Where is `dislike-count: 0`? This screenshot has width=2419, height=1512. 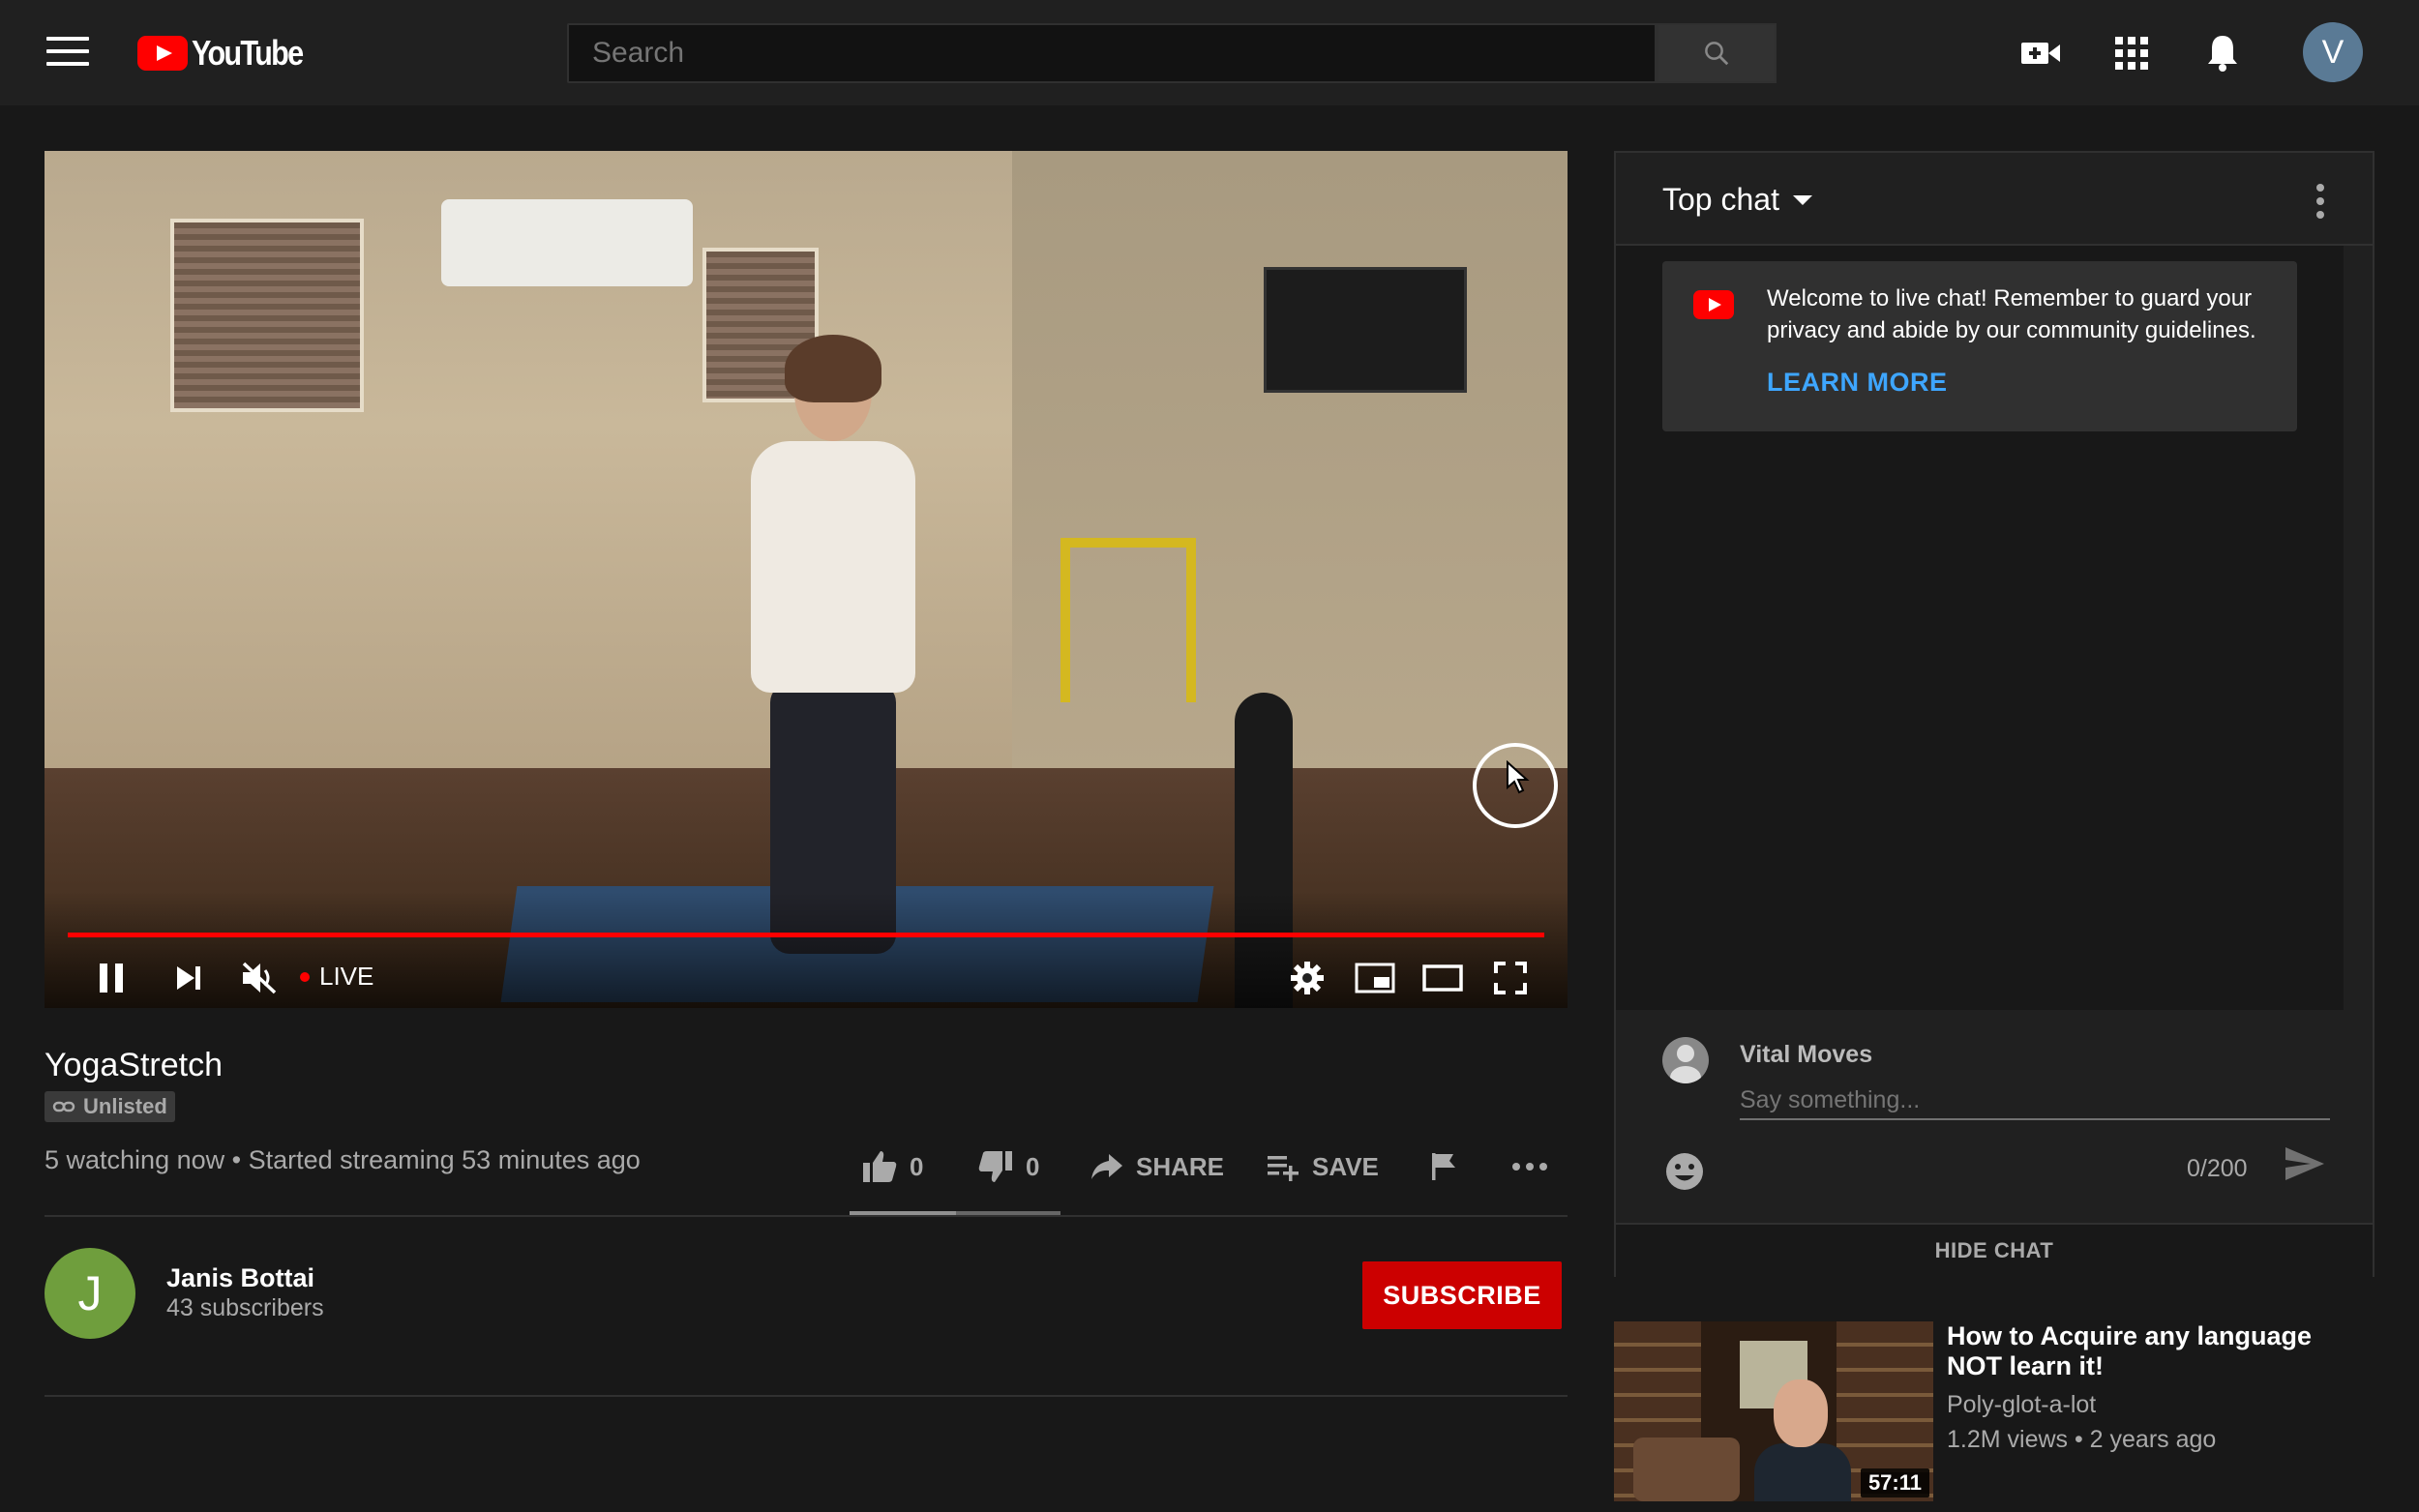 dislike-count: 0 is located at coordinates (1033, 1166).